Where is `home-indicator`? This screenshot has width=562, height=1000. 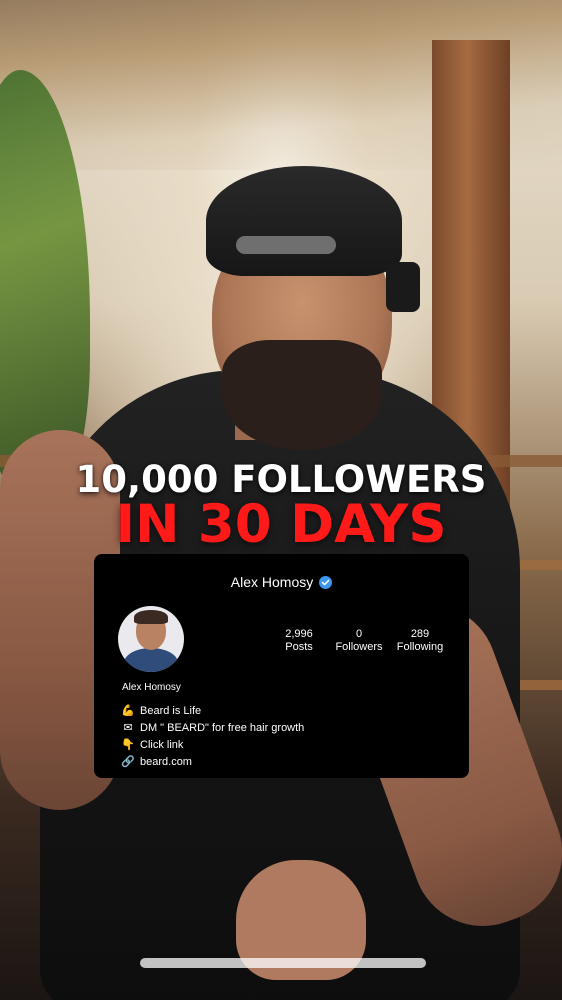 home-indicator is located at coordinates (283, 963).